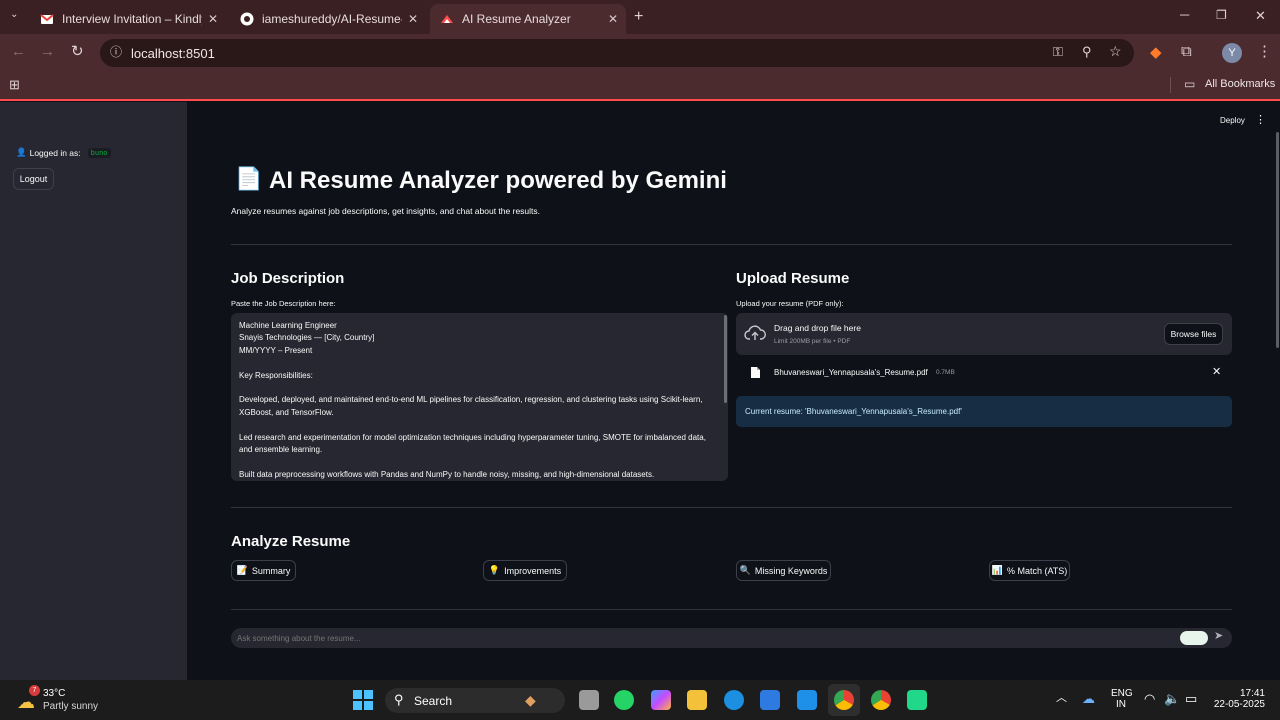 The width and height of the screenshot is (1280, 720). What do you see at coordinates (1037, 570) in the screenshot?
I see `button-label: % Match (ATS)` at bounding box center [1037, 570].